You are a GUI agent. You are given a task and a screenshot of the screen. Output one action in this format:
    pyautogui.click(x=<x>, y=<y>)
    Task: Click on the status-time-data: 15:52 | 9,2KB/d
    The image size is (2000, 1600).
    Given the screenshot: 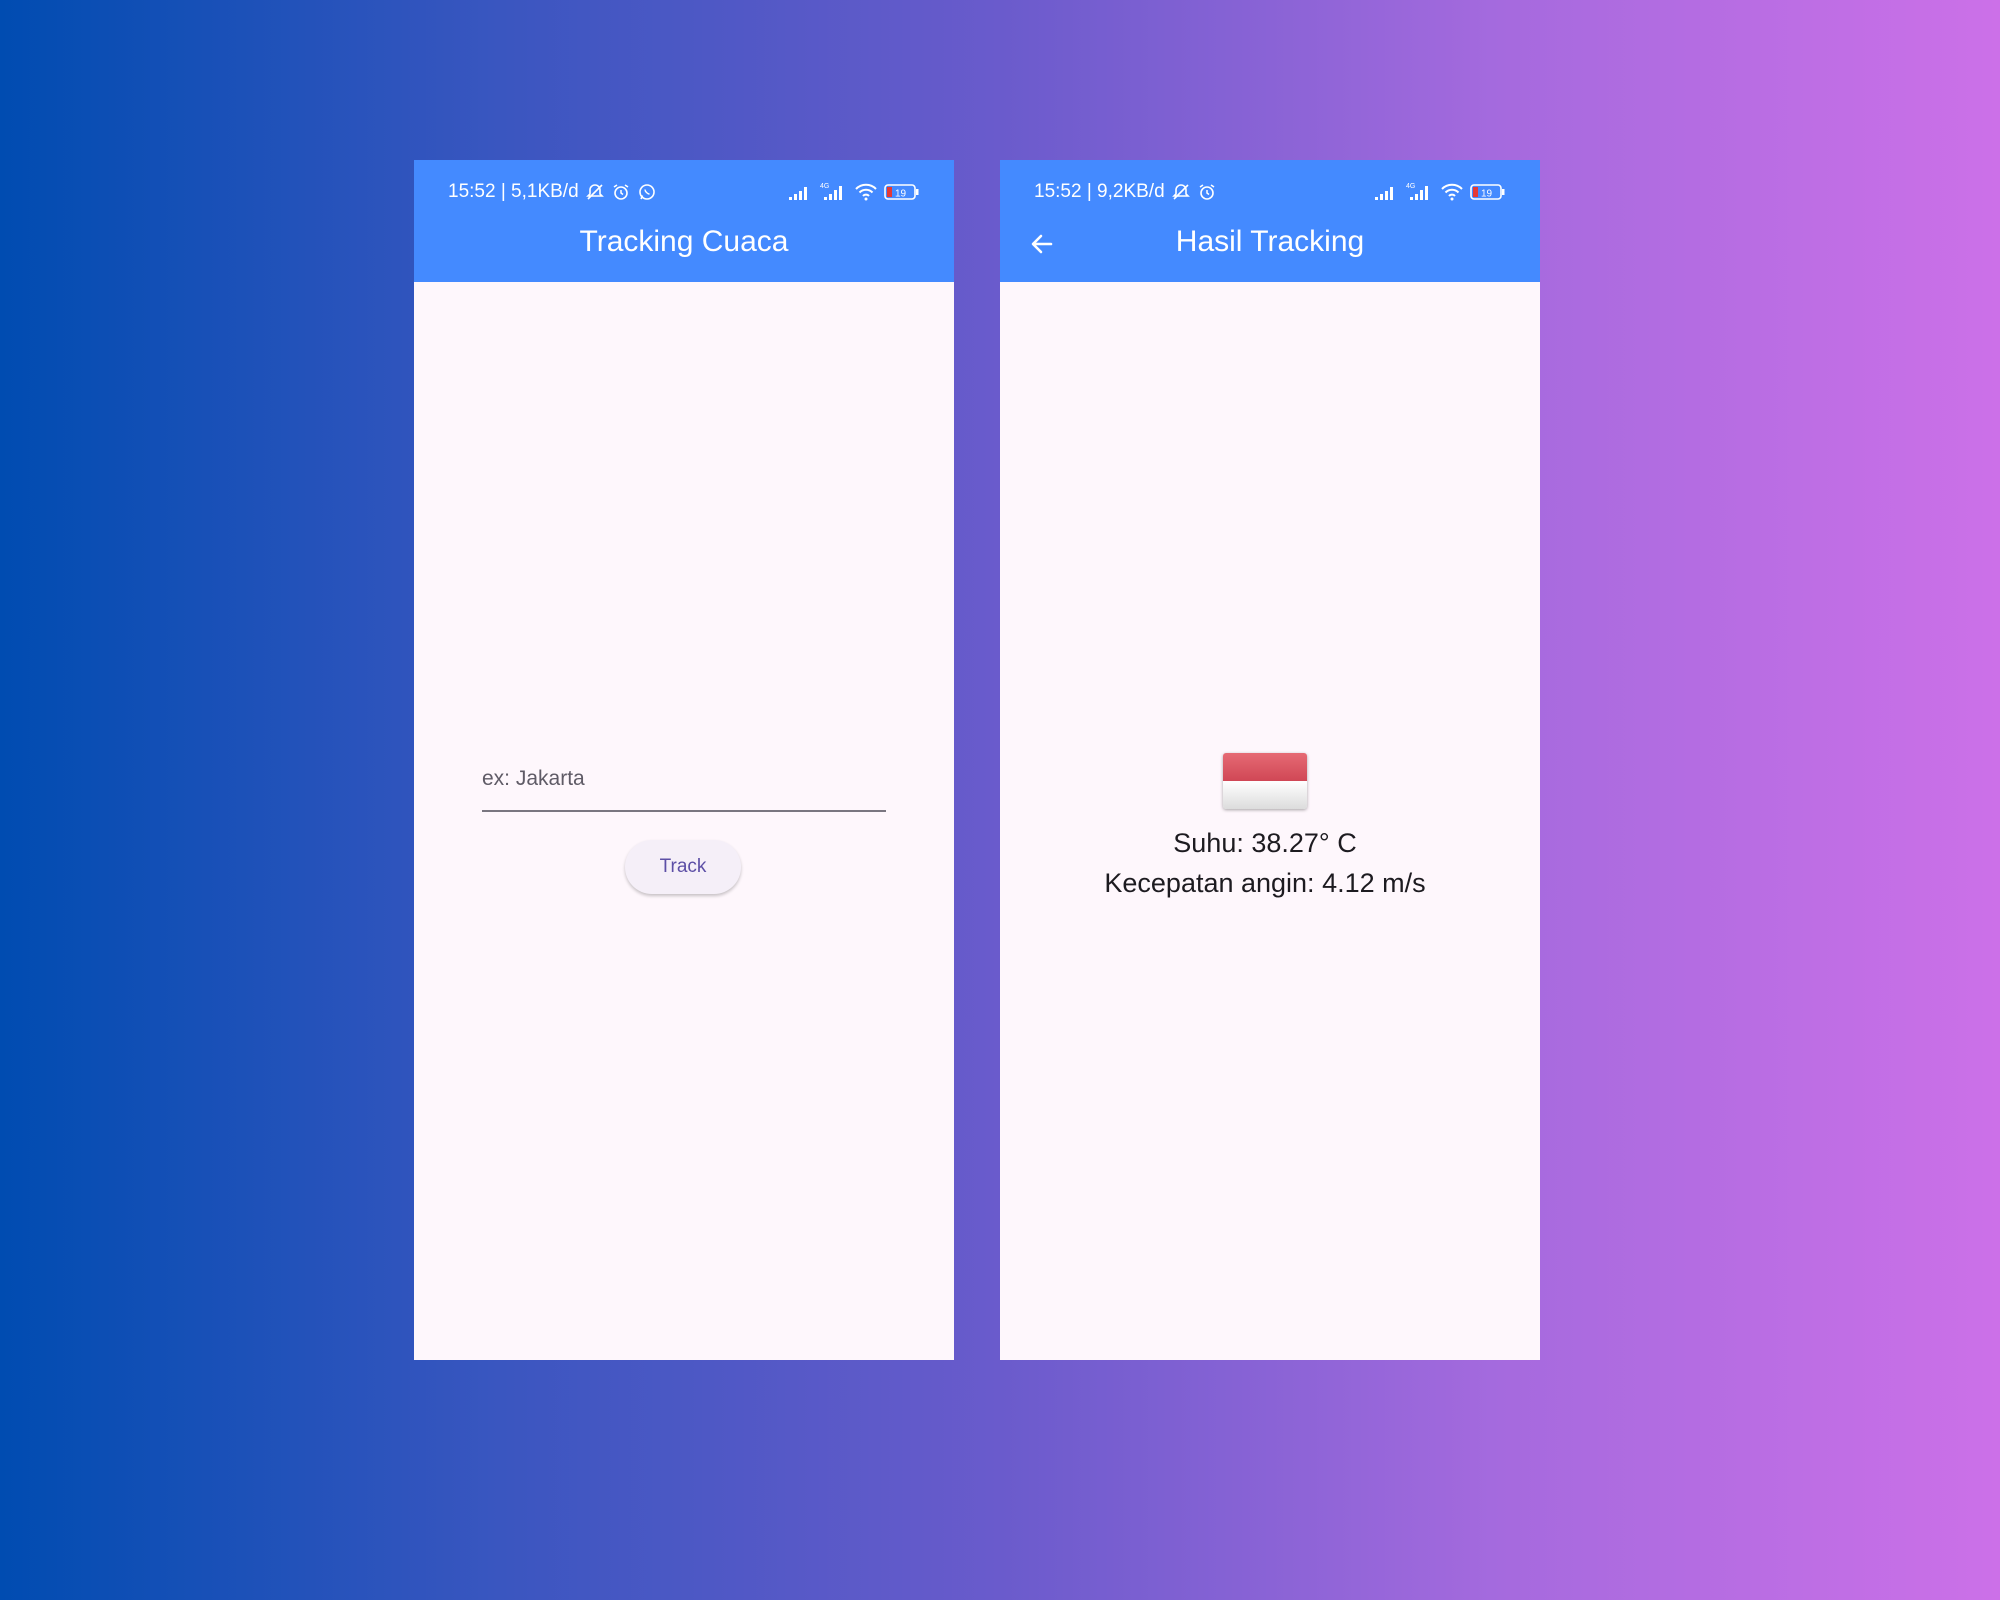 What is the action you would take?
    pyautogui.click(x=1099, y=191)
    